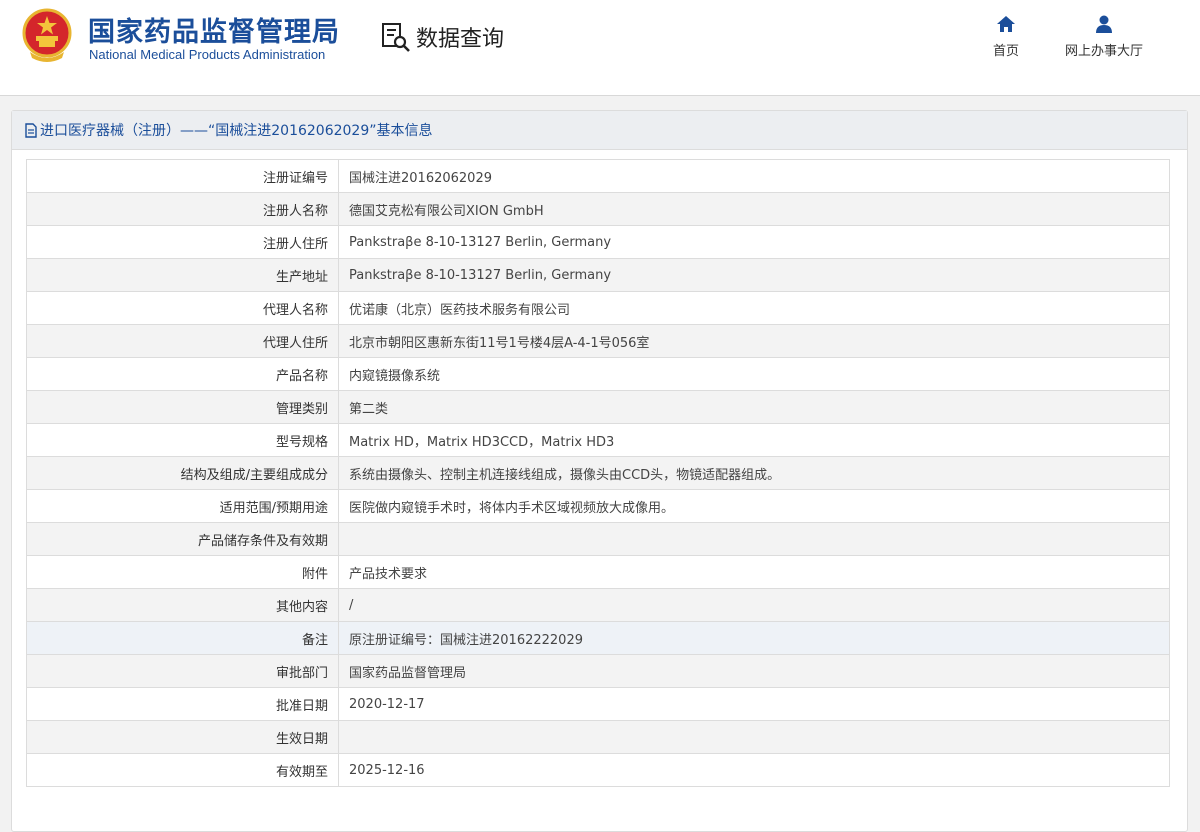 The width and height of the screenshot is (1200, 832). I want to click on row-key: 注册人住所, so click(182, 242).